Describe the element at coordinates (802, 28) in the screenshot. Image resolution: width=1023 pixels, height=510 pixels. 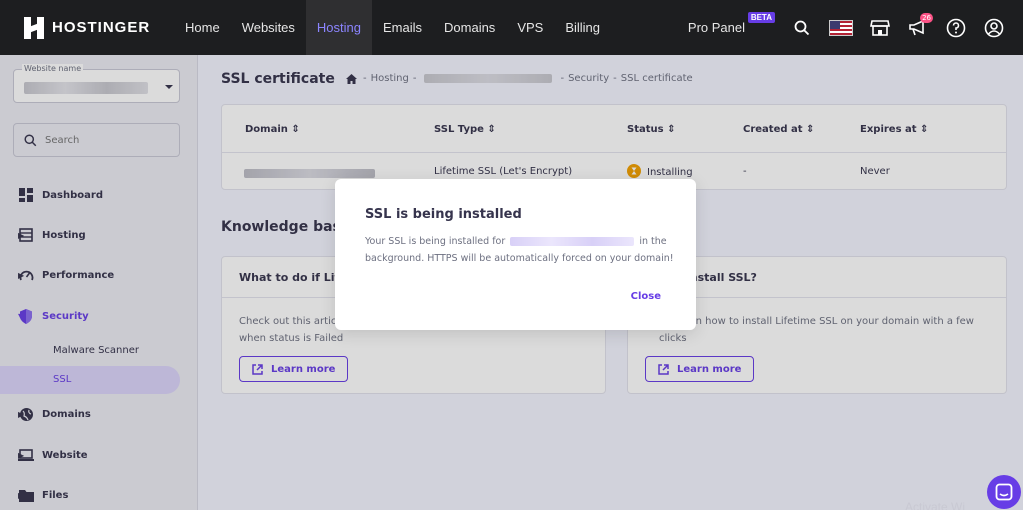
I see `search-icon` at that location.